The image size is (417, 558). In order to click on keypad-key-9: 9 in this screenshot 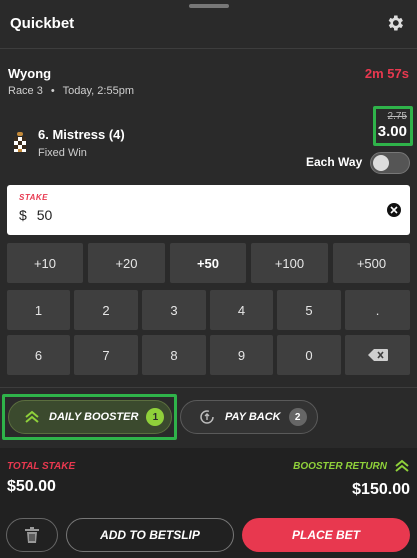, I will do `click(241, 355)`.